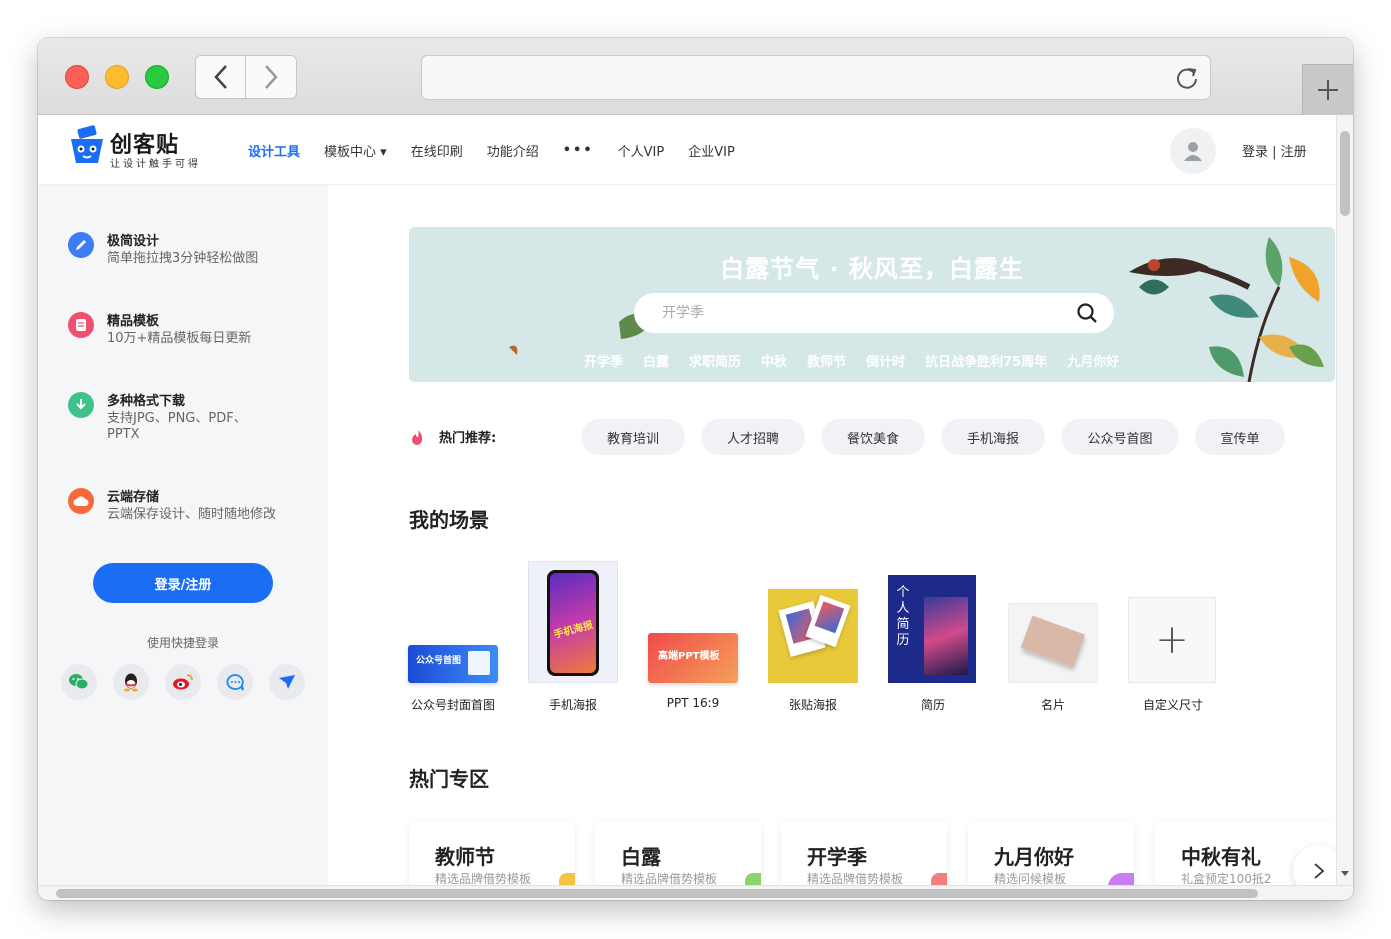 Image resolution: width=1391 pixels, height=939 pixels. Describe the element at coordinates (641, 150) in the screenshot. I see `nav-personal-vip: 个人VIP` at that location.